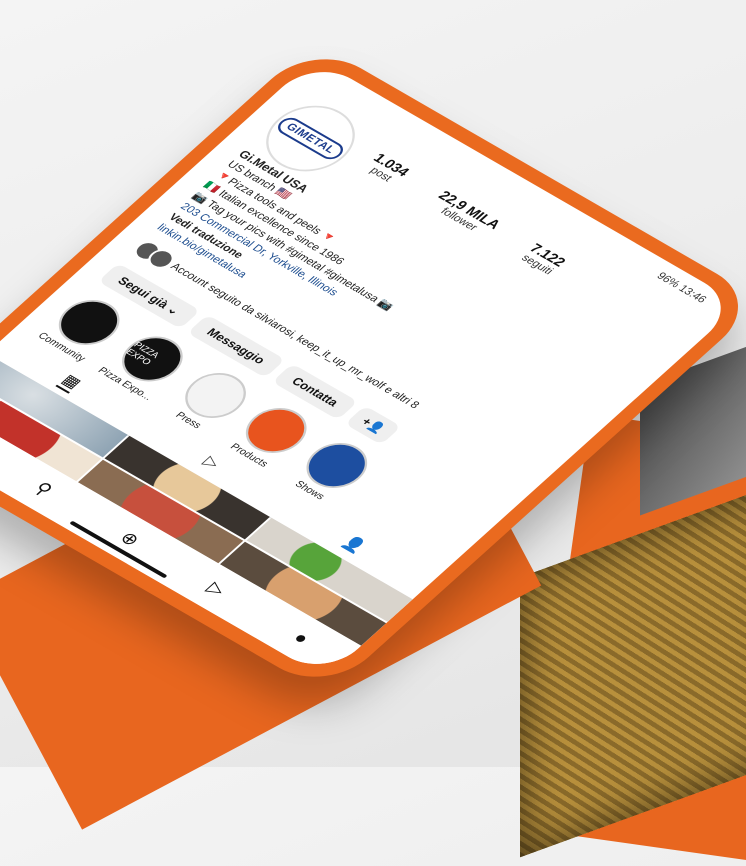 The width and height of the screenshot is (746, 866). Describe the element at coordinates (130, 539) in the screenshot. I see `create-icon: ⊕` at that location.